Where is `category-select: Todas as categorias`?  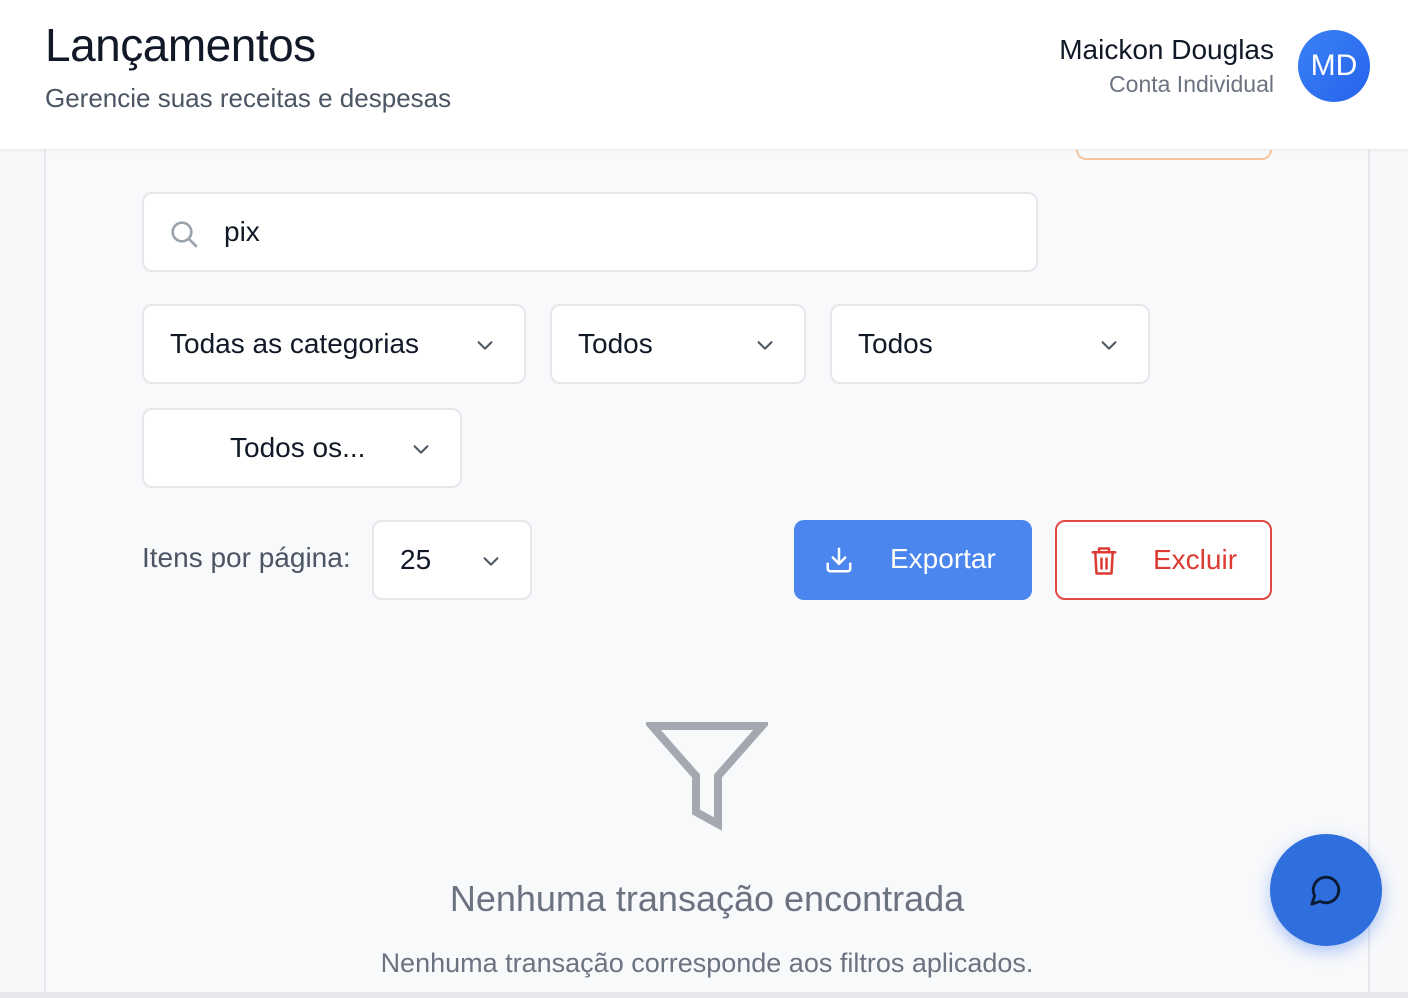
category-select: Todas as categorias is located at coordinates (334, 344).